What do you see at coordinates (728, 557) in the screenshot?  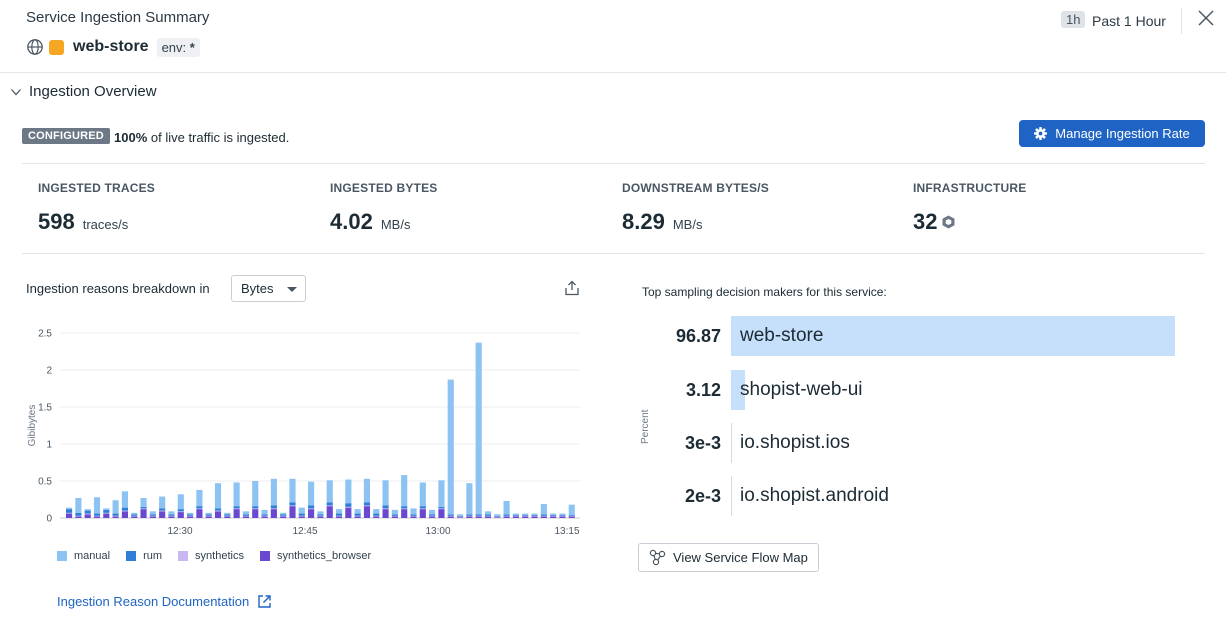 I see `view-service-flow-map-button: View Service Flow Map` at bounding box center [728, 557].